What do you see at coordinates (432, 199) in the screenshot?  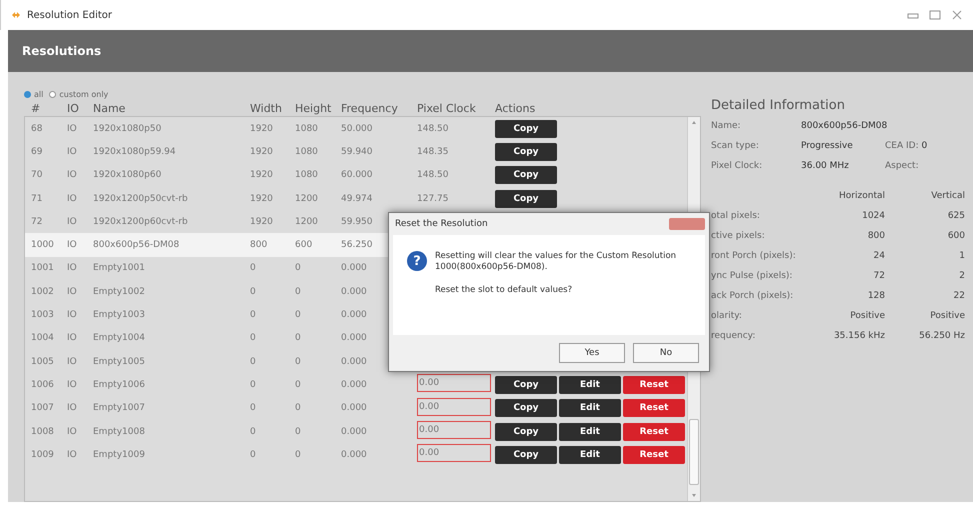 I see `table-cell: 127.75` at bounding box center [432, 199].